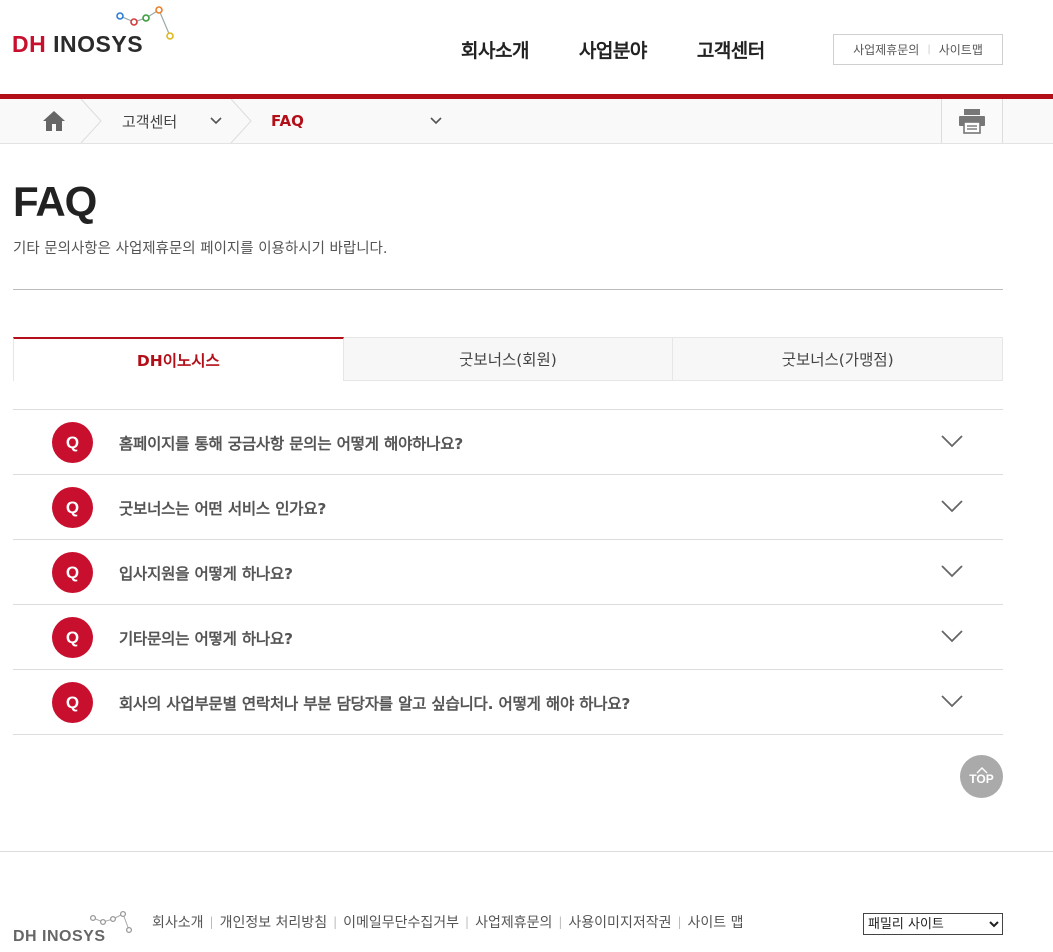  What do you see at coordinates (206, 574) in the screenshot?
I see `faq-question: 입사지원을 어떻게 하나요?` at bounding box center [206, 574].